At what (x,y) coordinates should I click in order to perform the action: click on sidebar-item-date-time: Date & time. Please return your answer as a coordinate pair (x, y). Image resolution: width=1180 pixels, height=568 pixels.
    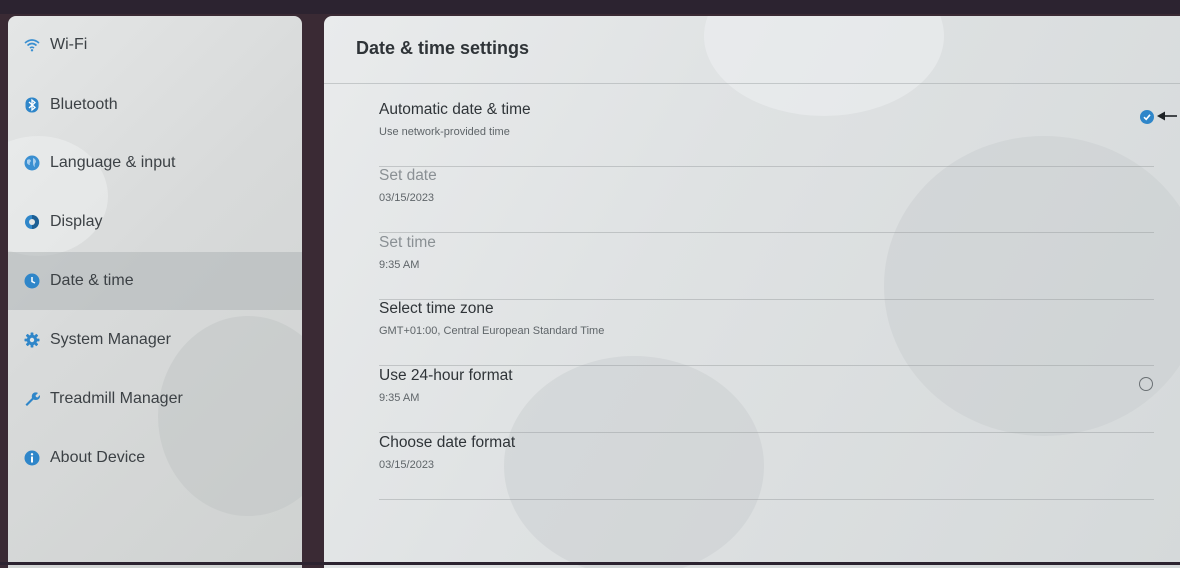
    Looking at the image, I should click on (155, 281).